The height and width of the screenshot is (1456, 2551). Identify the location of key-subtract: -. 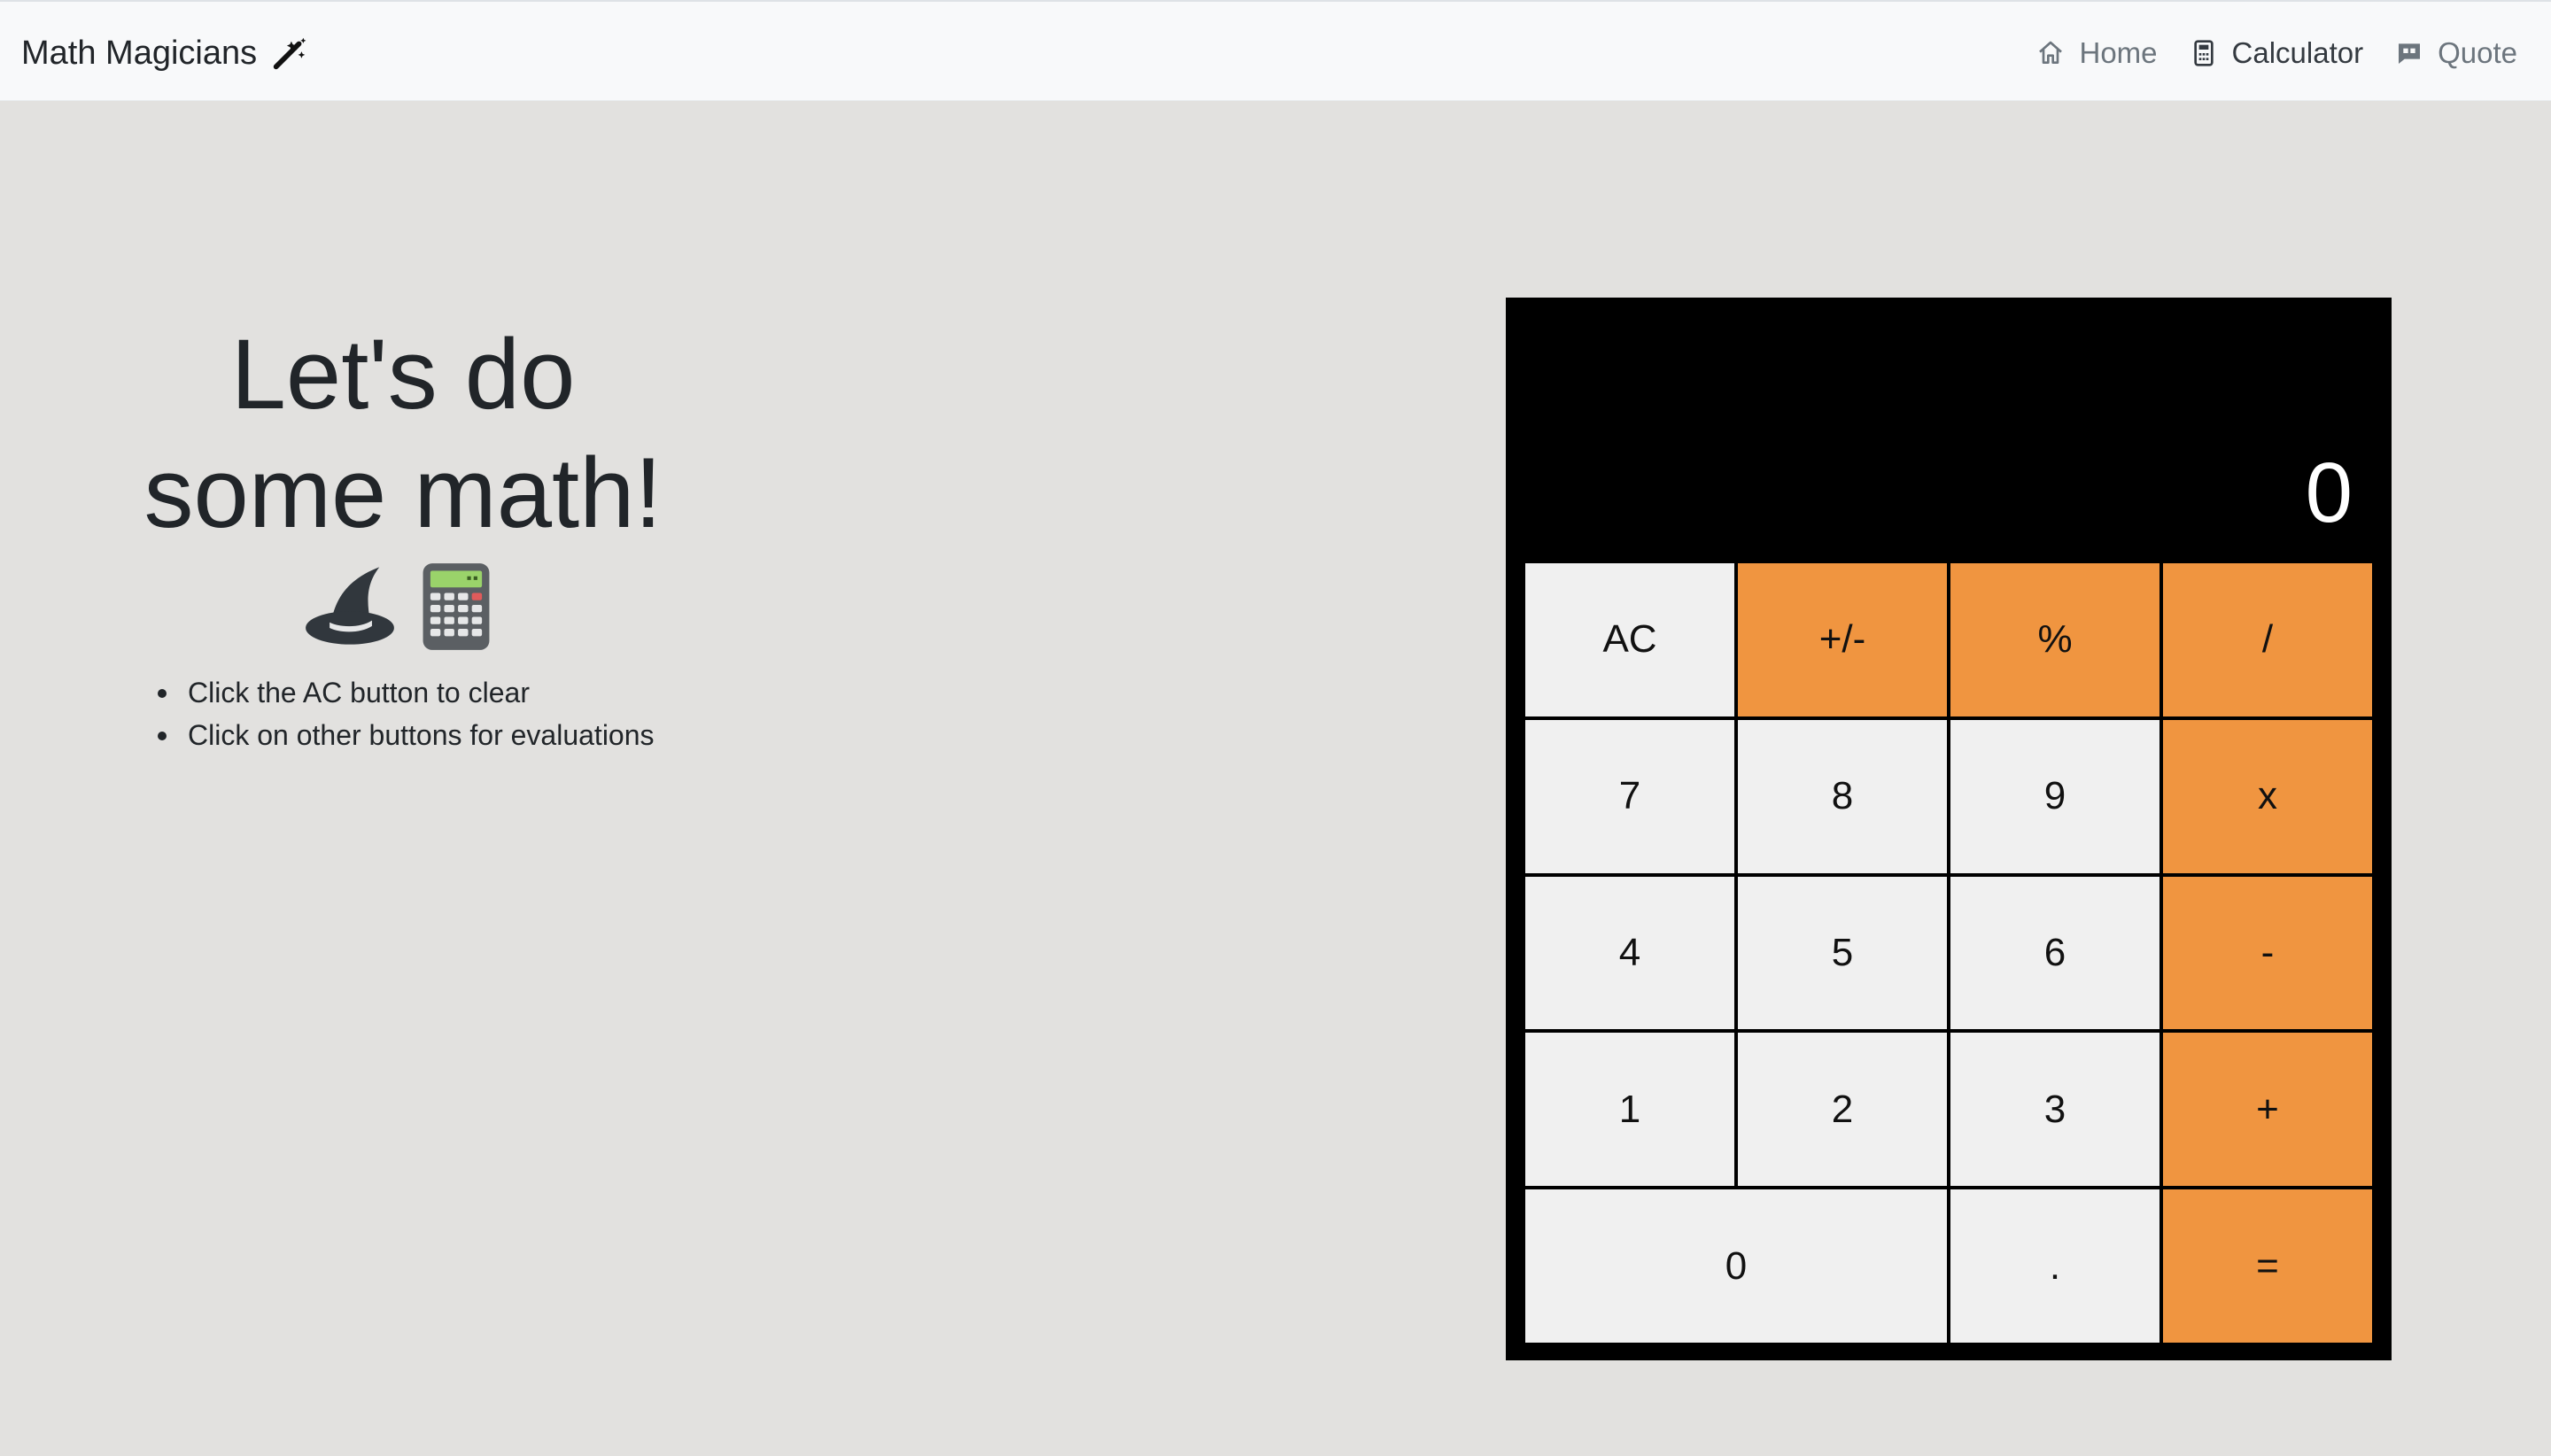
(2267, 953).